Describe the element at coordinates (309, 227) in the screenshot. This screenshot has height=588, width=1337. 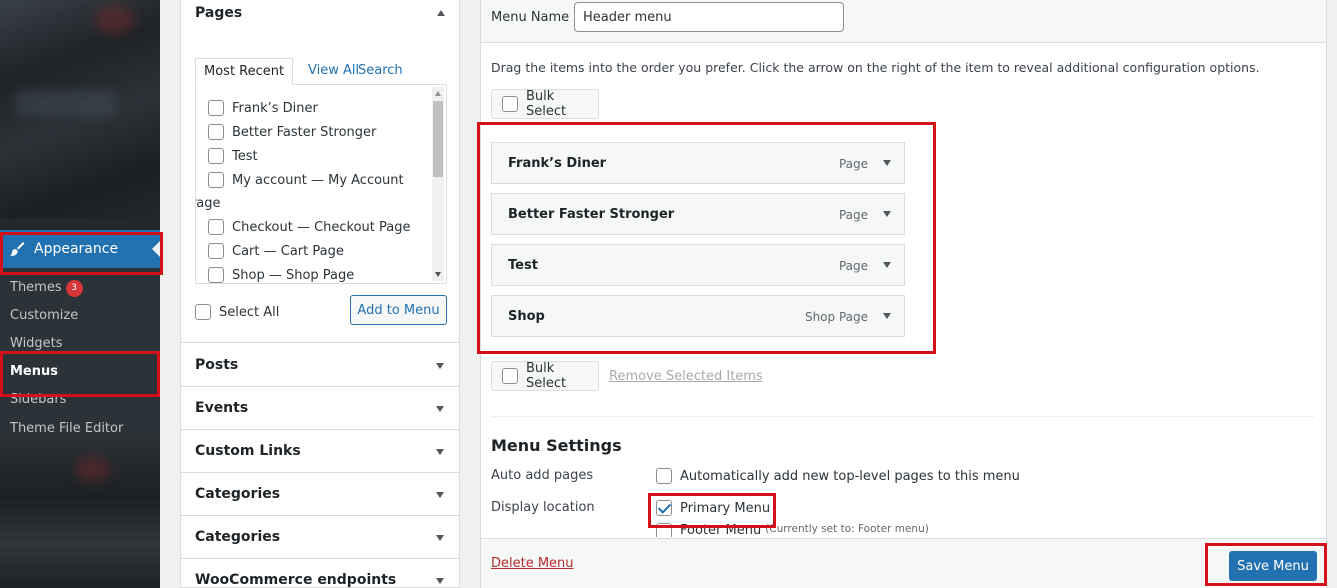
I see `list-item: Checkout — Checkout Page` at that location.